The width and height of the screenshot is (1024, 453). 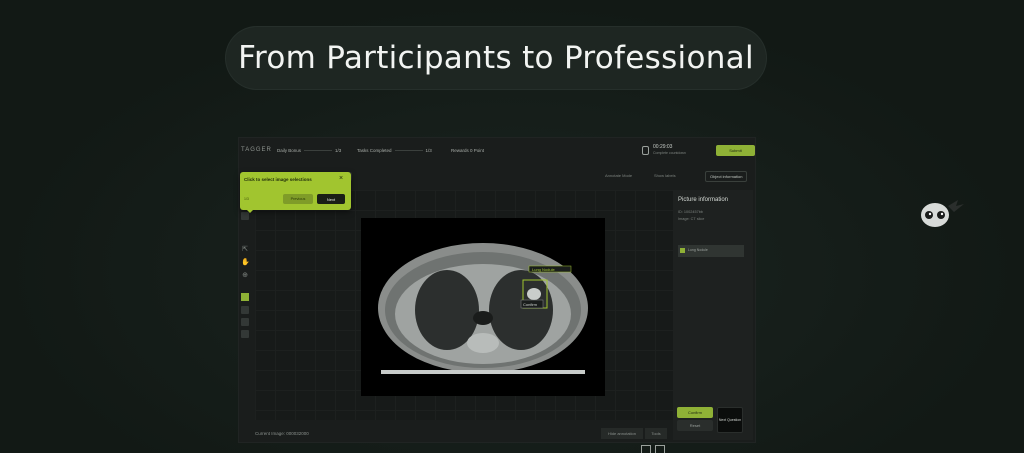 What do you see at coordinates (691, 219) in the screenshot?
I see `info-line: Image: CT slice` at bounding box center [691, 219].